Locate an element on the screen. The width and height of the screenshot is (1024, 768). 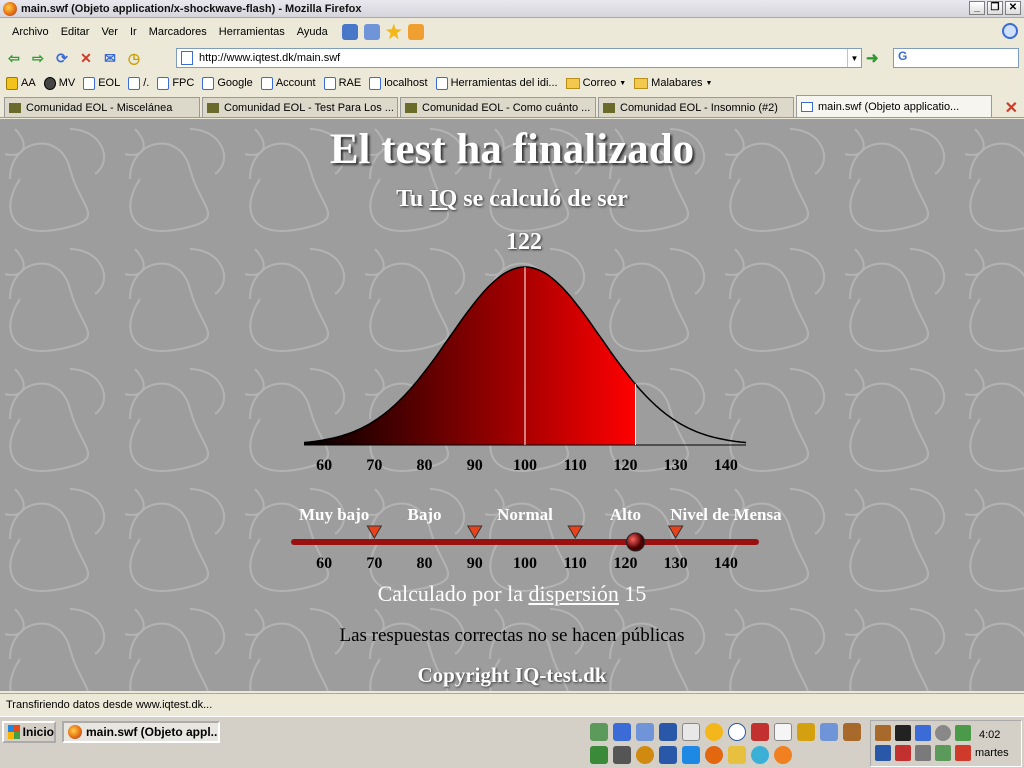
bookmark-rae: RAE is located at coordinates (342, 83).